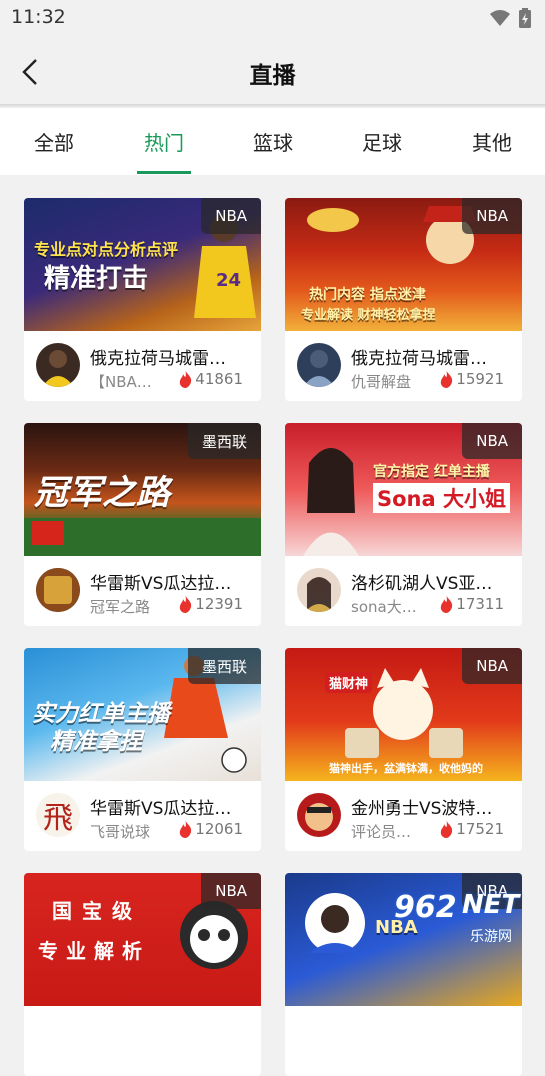  What do you see at coordinates (102, 493) in the screenshot?
I see `thumb-headline: 冠军之路` at bounding box center [102, 493].